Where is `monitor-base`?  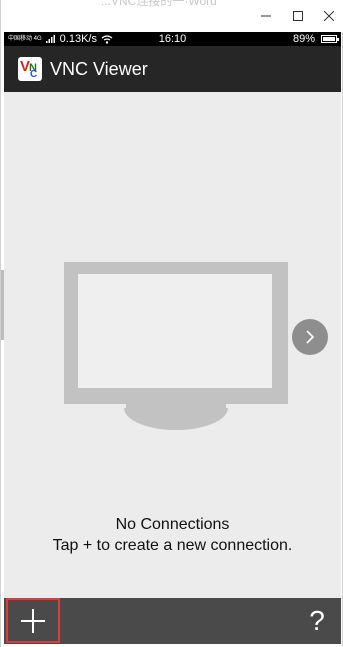
monitor-base is located at coordinates (176, 419).